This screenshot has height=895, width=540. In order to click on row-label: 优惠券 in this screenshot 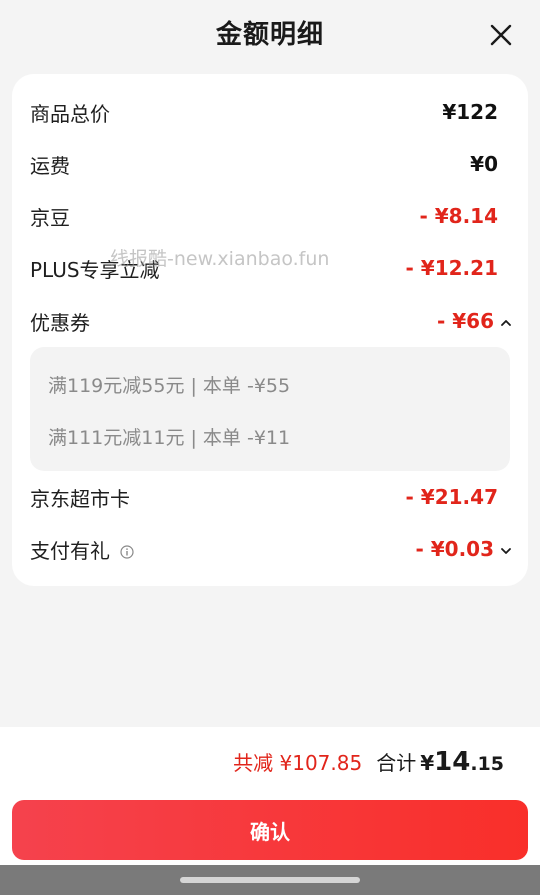, I will do `click(60, 322)`.